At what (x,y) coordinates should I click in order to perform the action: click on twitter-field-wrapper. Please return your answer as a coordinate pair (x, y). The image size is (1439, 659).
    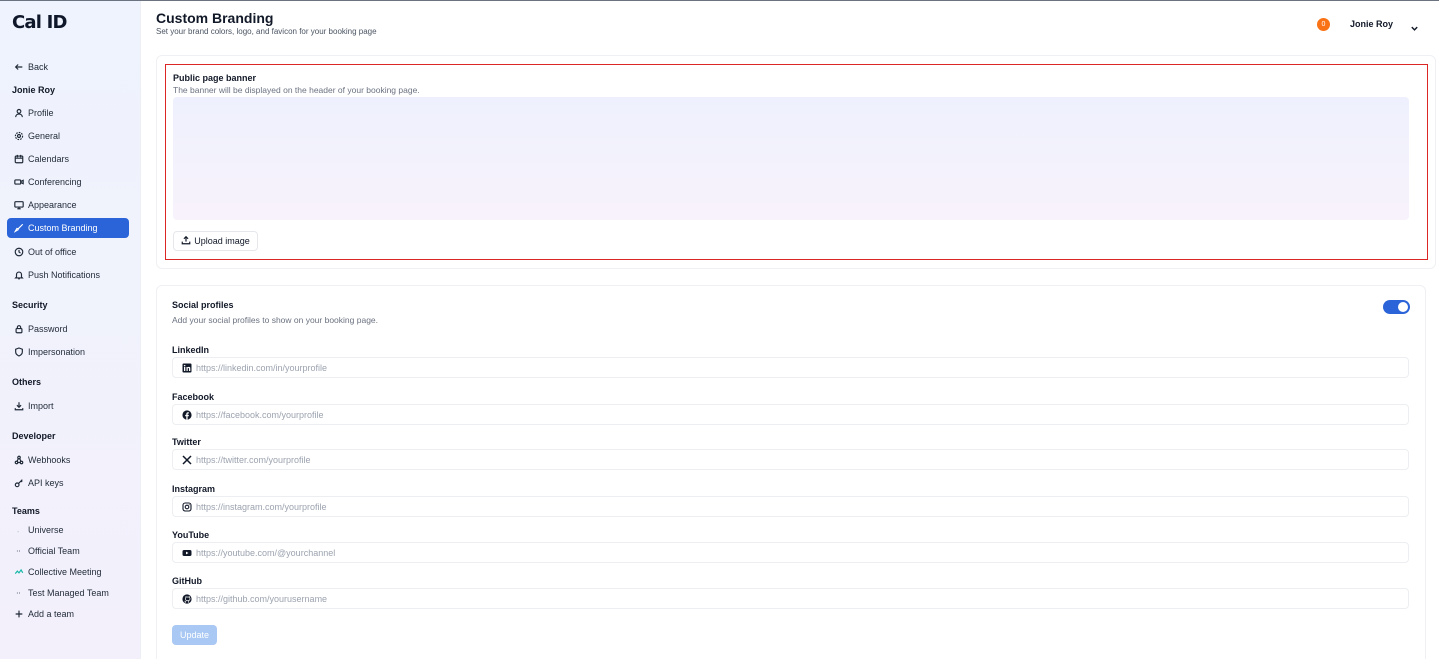
    Looking at the image, I should click on (790, 459).